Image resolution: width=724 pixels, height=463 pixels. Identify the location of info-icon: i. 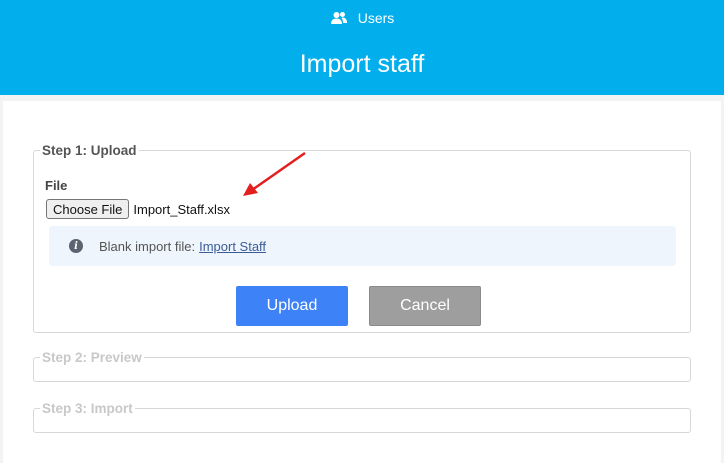
(76, 246).